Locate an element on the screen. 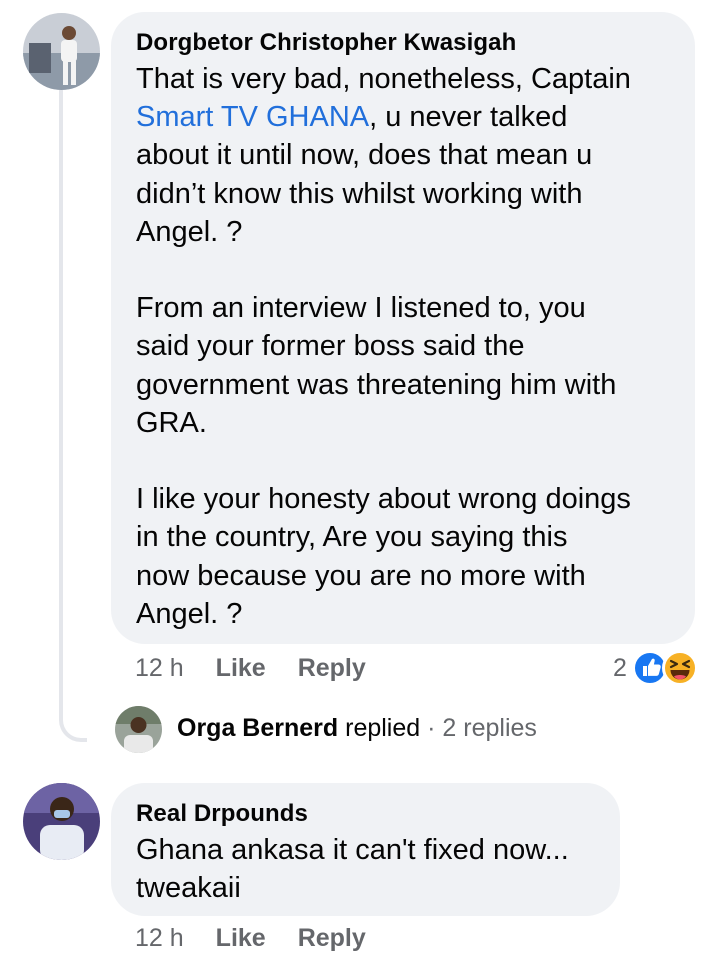  avatar-replier is located at coordinates (138, 729).